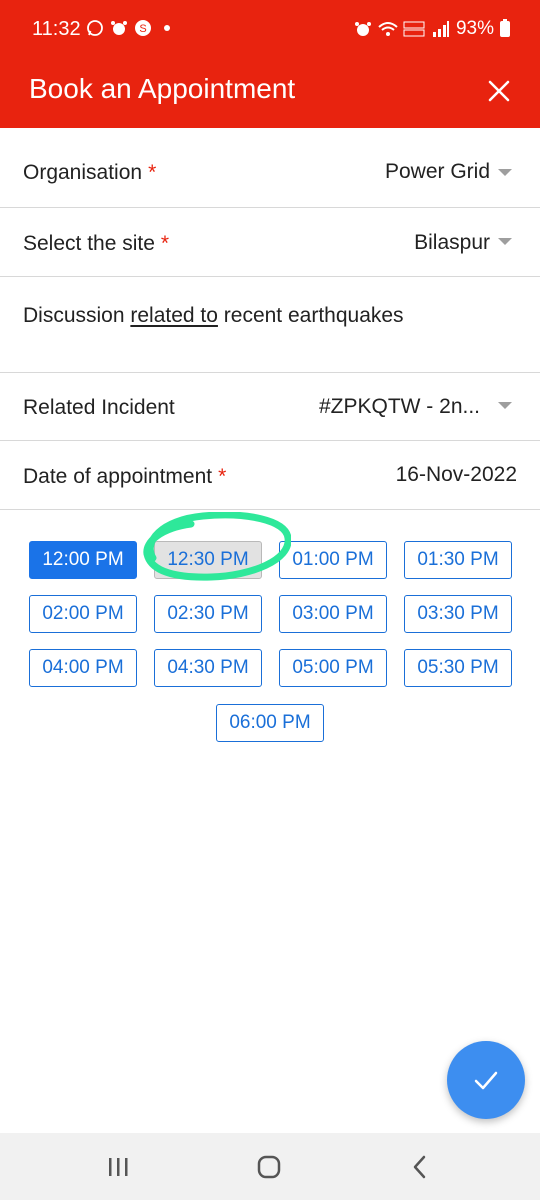 The height and width of the screenshot is (1200, 540). I want to click on site-label: Select the site *, so click(96, 243).